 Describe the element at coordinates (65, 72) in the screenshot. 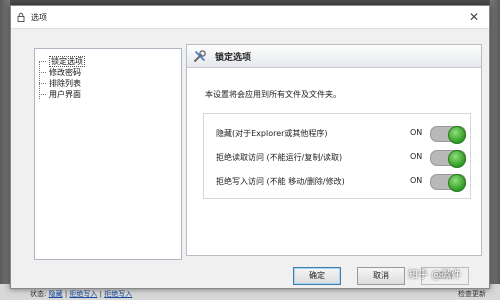

I see `nav-item-label: 修改密码` at that location.